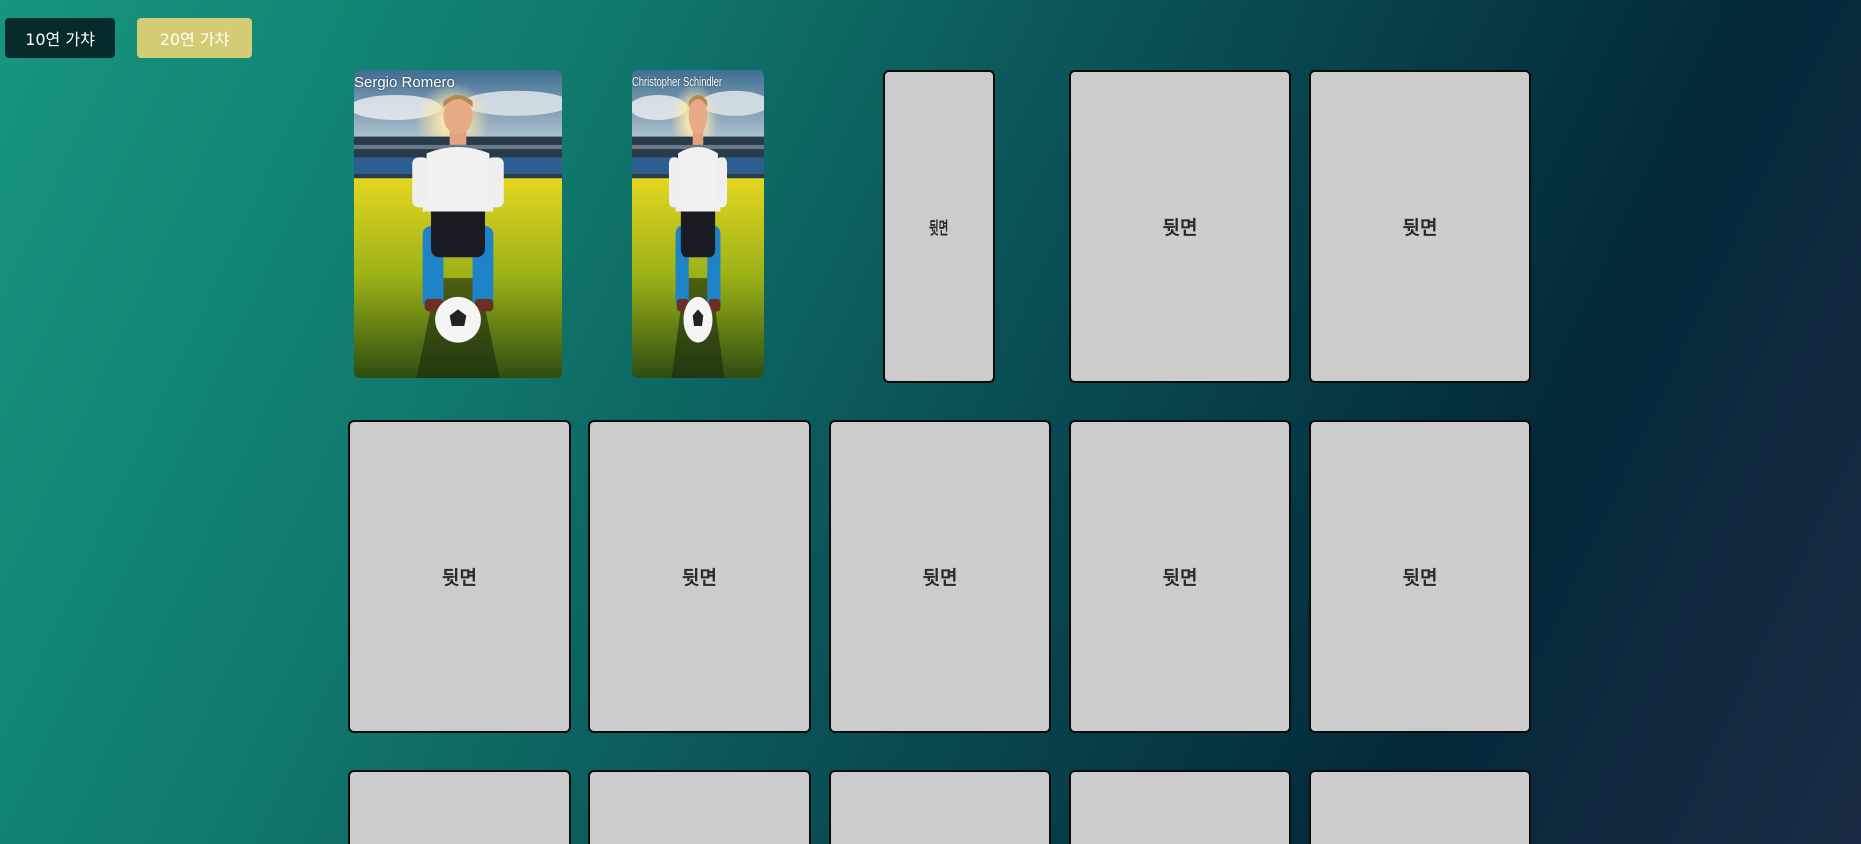  I want to click on player-name: Christopher Schindler, so click(677, 81).